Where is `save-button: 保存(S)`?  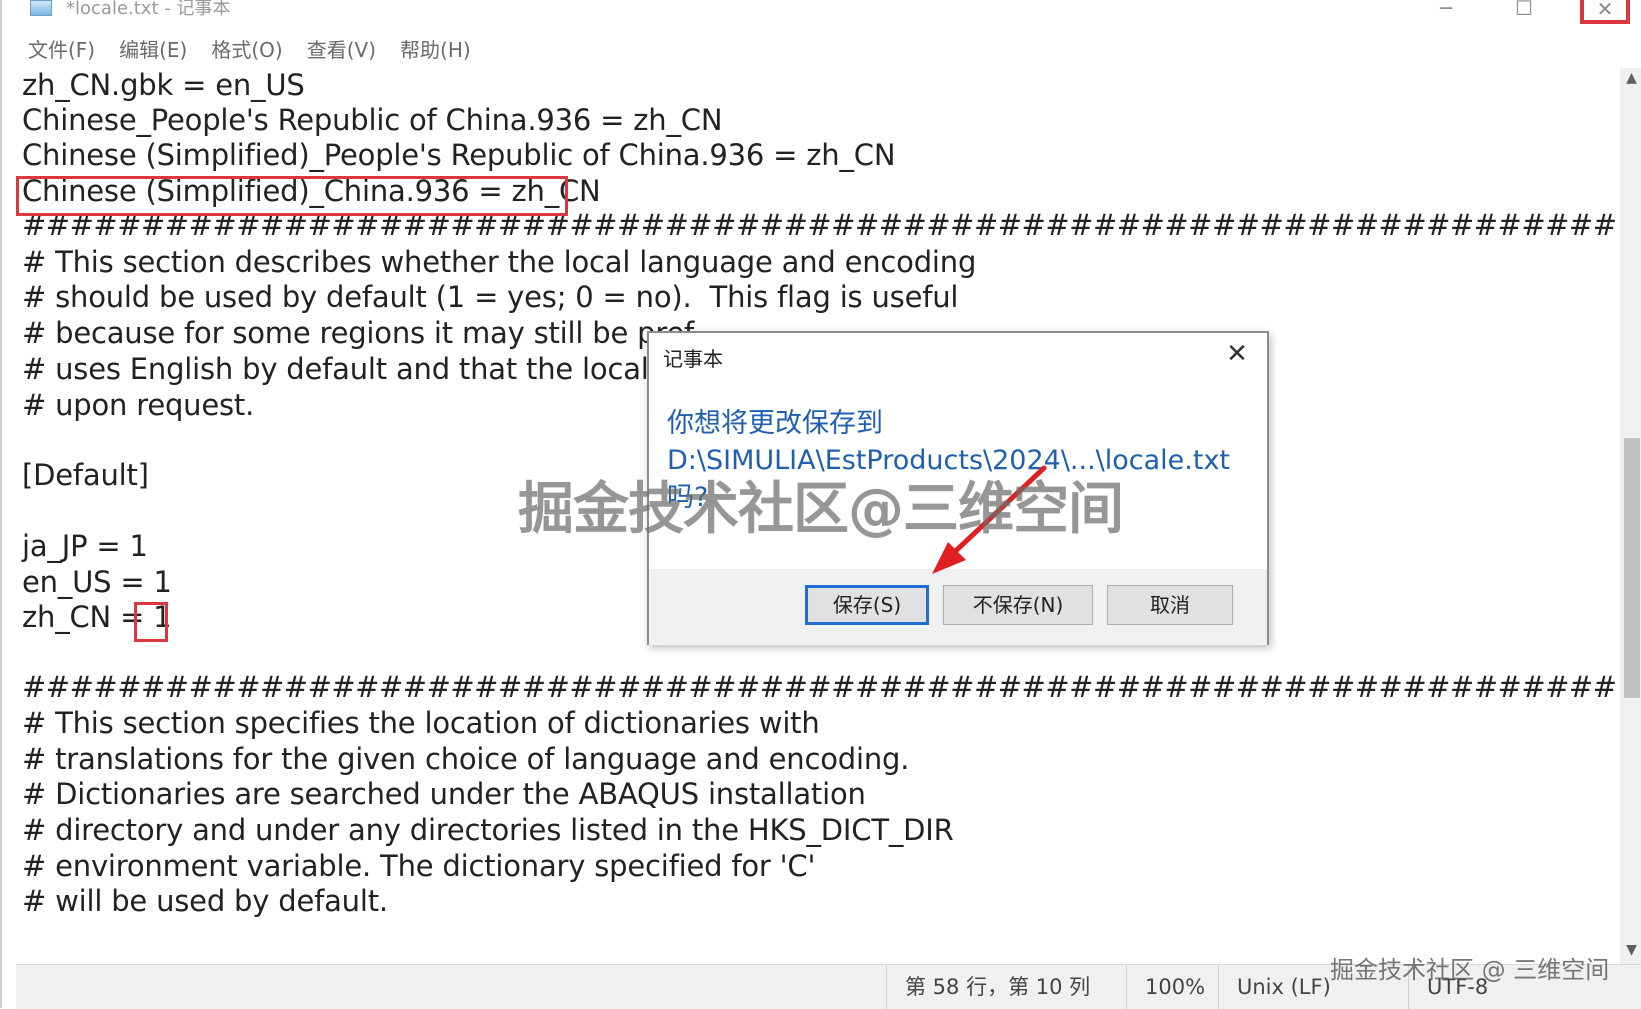 save-button: 保存(S) is located at coordinates (867, 605).